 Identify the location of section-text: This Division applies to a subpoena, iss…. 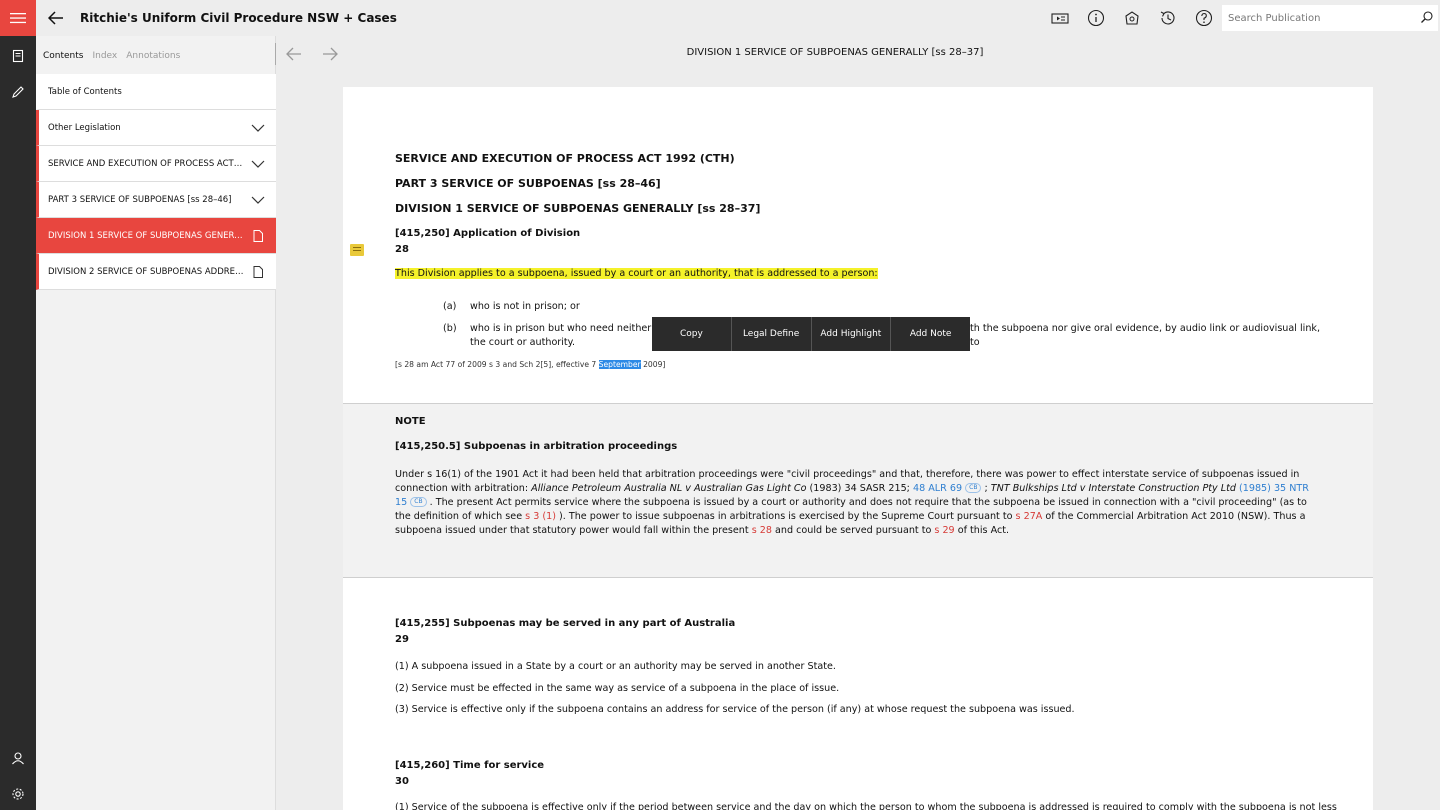
(858, 274).